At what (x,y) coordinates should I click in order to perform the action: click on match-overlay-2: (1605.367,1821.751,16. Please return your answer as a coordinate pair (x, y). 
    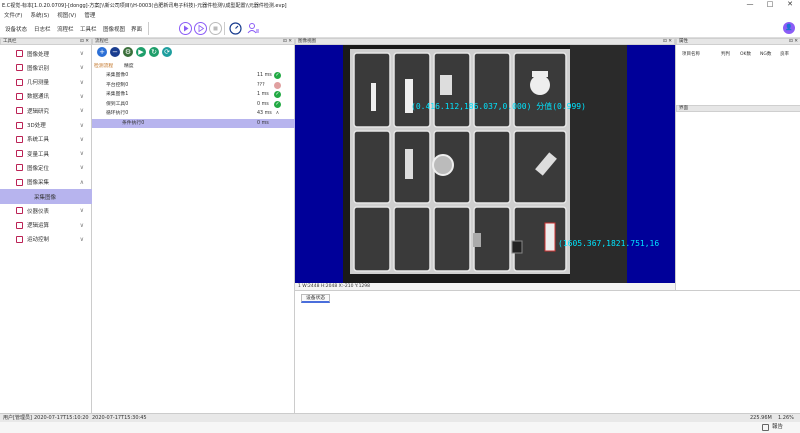
    Looking at the image, I should click on (608, 243).